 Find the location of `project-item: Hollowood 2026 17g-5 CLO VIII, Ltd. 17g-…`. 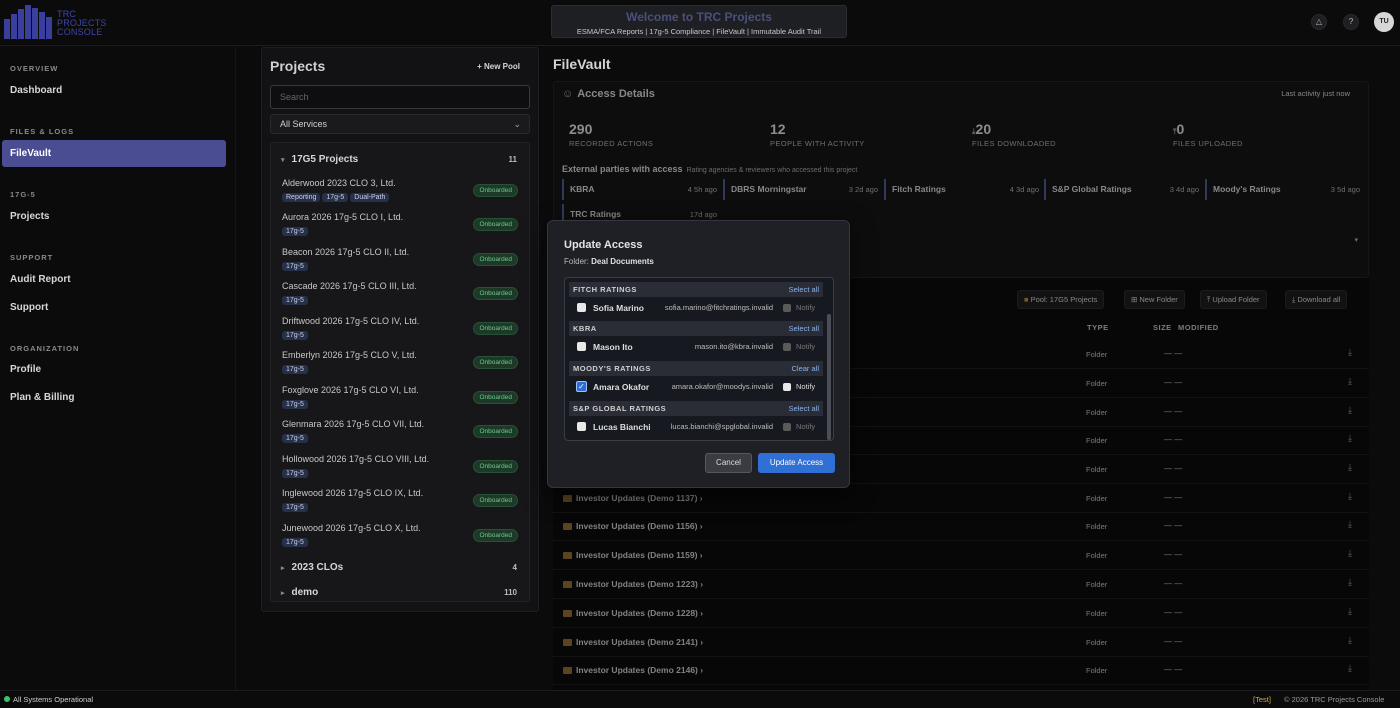

project-item: Hollowood 2026 17g-5 CLO VIII, Ltd. 17g-… is located at coordinates (401, 470).